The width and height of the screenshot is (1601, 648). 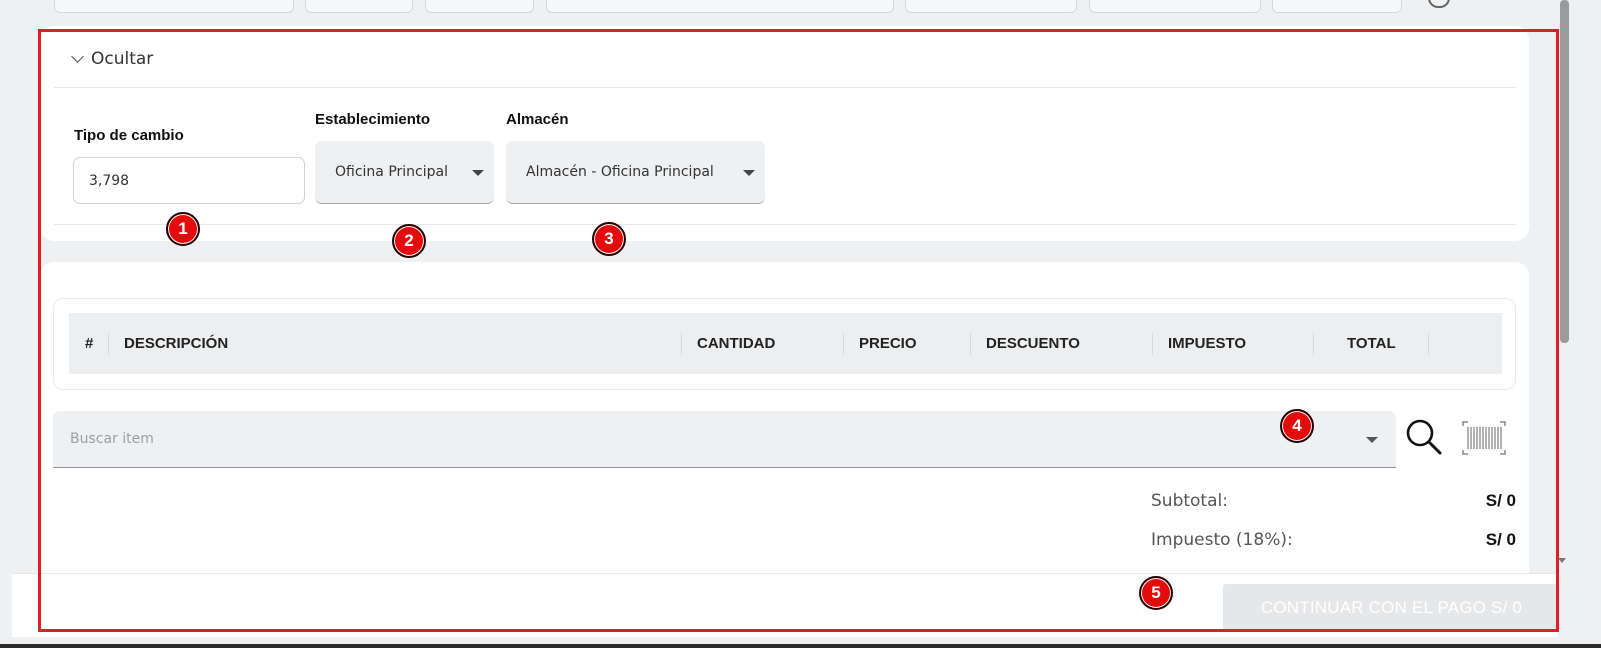 What do you see at coordinates (1297, 426) in the screenshot?
I see `annotation-badge: 4` at bounding box center [1297, 426].